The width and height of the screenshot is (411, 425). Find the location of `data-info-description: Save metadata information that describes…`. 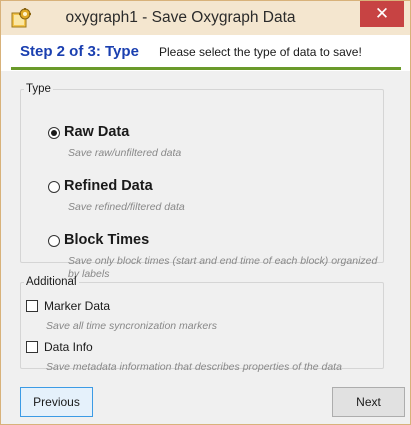

data-info-description: Save metadata information that describes… is located at coordinates (194, 367).